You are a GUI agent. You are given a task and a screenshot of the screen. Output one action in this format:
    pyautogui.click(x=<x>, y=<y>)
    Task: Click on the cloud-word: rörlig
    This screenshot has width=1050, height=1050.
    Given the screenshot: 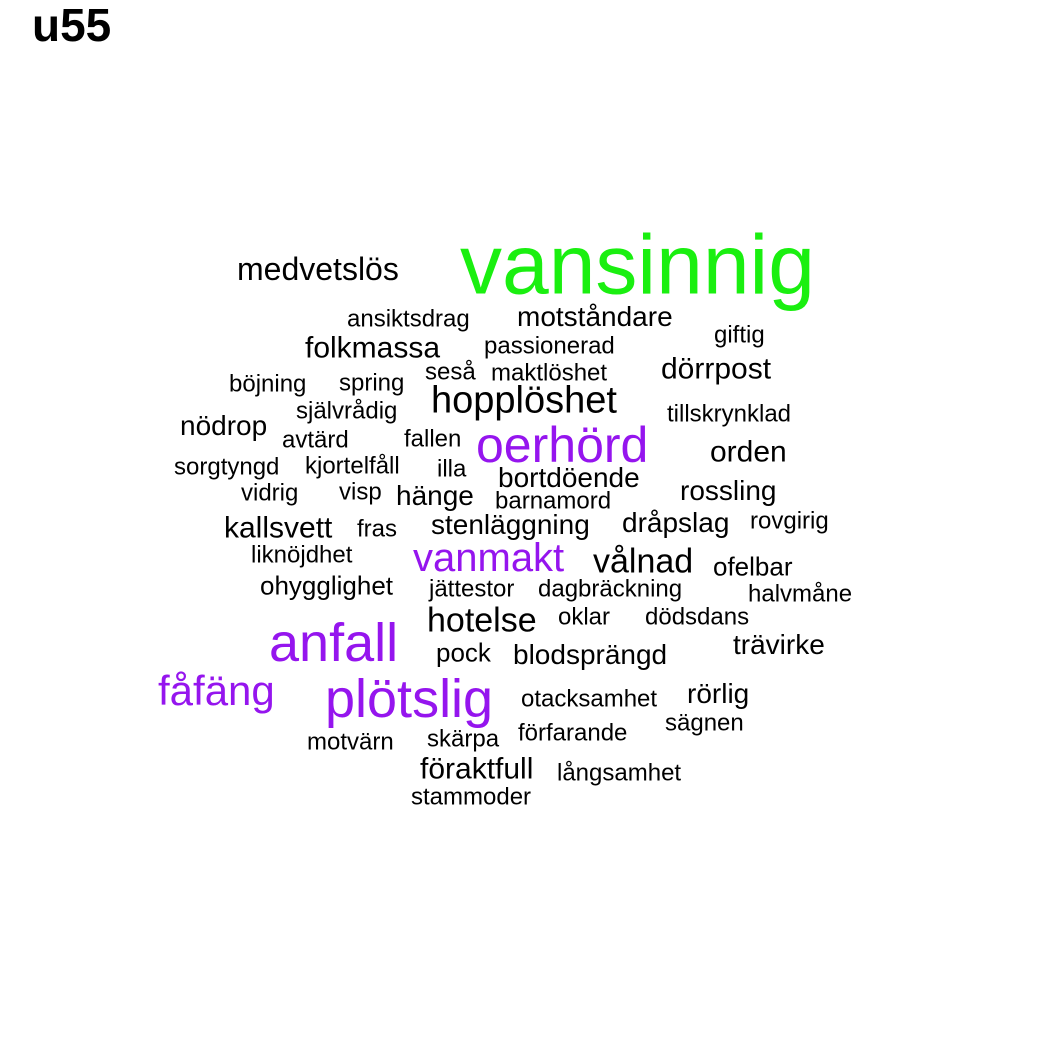 What is the action you would take?
    pyautogui.click(x=718, y=694)
    